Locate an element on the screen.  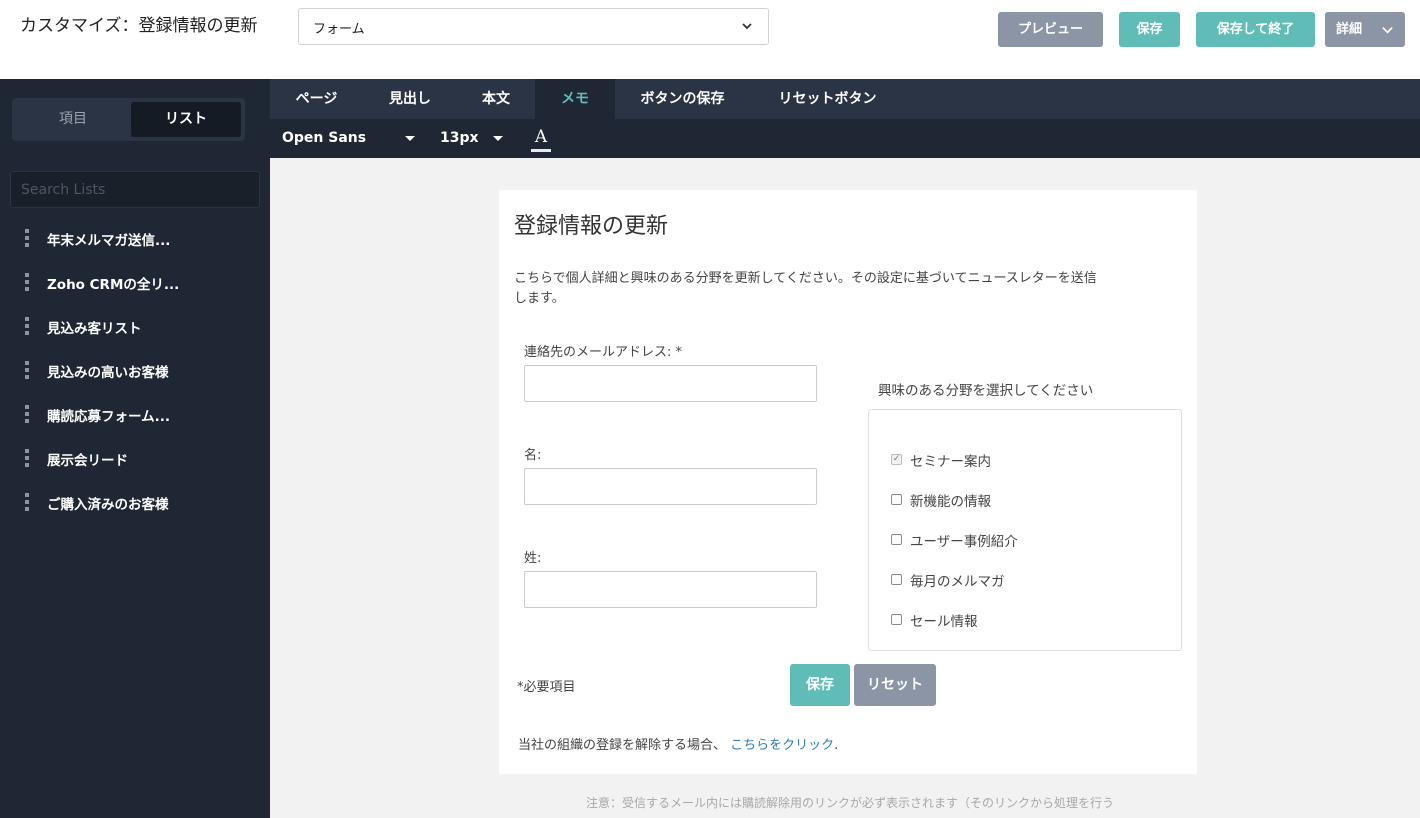
first-name-field is located at coordinates (670, 486).